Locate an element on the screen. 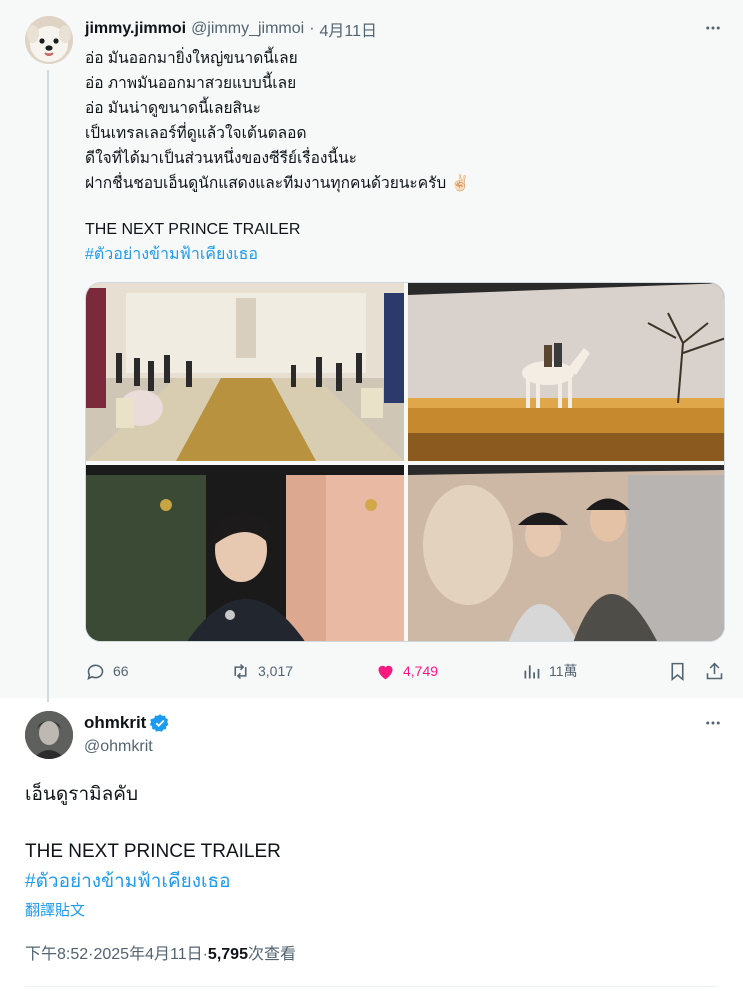 The image size is (743, 991). tweet-text: เอ็นดูรามิลคับ is located at coordinates (82, 794).